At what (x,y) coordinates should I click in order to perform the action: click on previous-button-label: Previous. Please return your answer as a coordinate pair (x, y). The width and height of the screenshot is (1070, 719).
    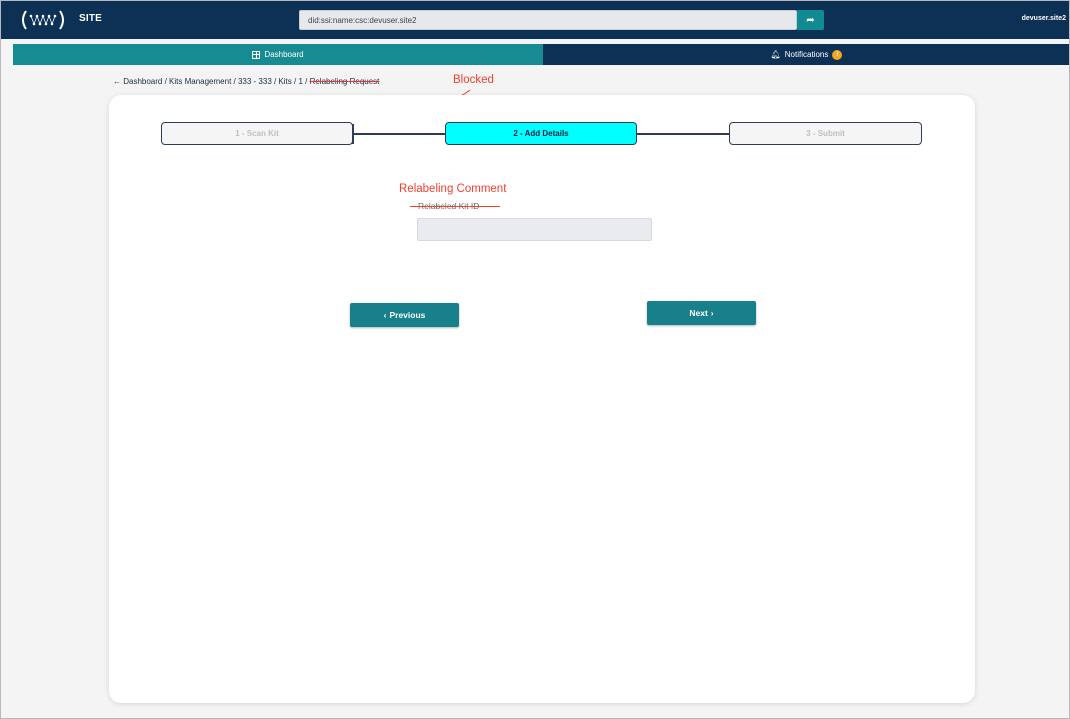
    Looking at the image, I should click on (407, 315).